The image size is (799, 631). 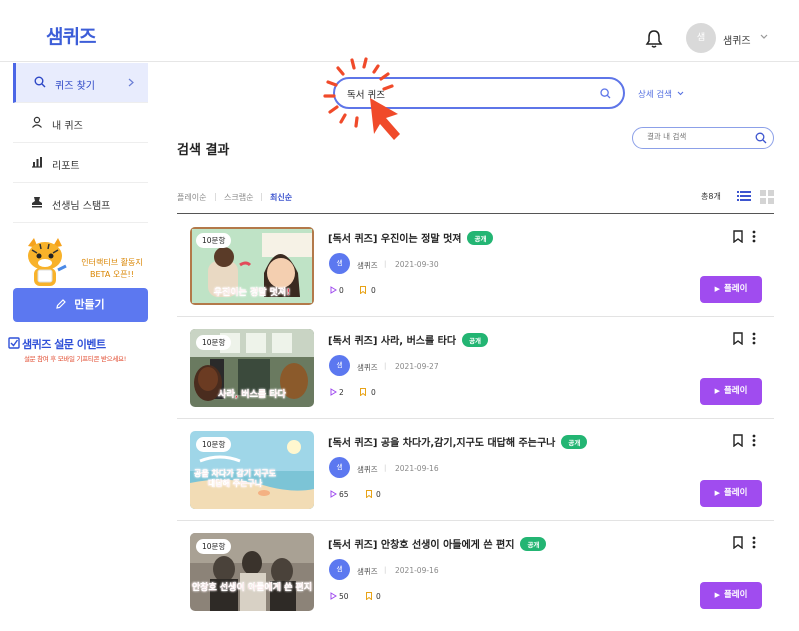 I want to click on quiz-title-text: [독서 퀴즈] 사라, 버스를 타다, so click(x=392, y=341).